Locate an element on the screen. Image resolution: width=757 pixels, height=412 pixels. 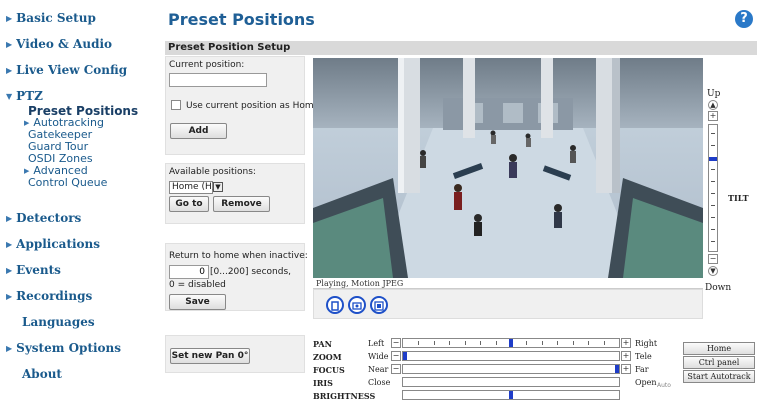
fullscreen-icon is located at coordinates (379, 306).